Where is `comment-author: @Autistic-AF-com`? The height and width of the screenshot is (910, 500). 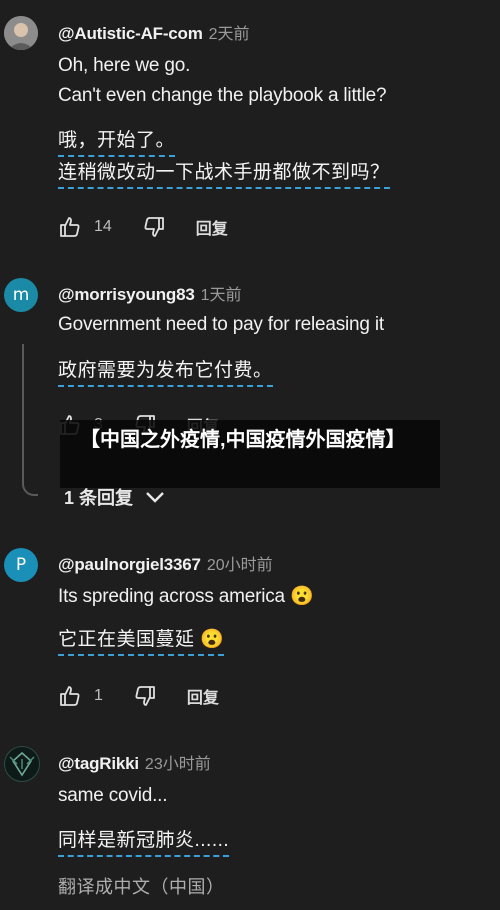
comment-author: @Autistic-AF-com is located at coordinates (130, 33).